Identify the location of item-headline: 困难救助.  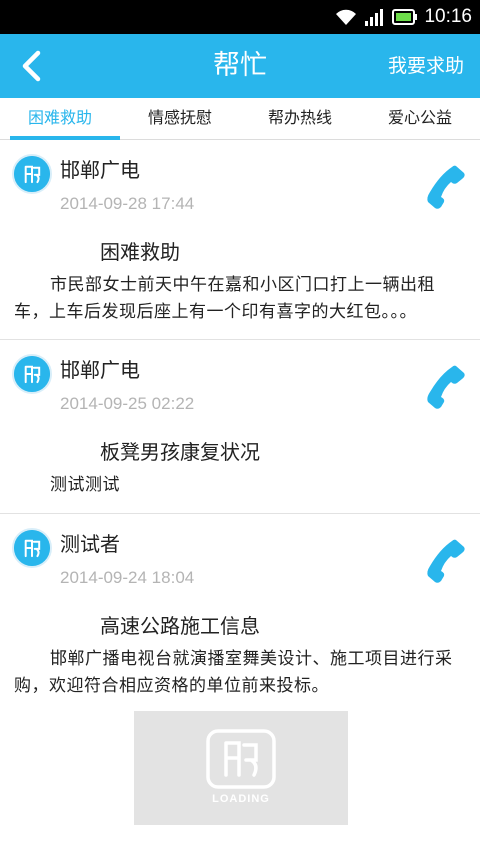
(140, 252).